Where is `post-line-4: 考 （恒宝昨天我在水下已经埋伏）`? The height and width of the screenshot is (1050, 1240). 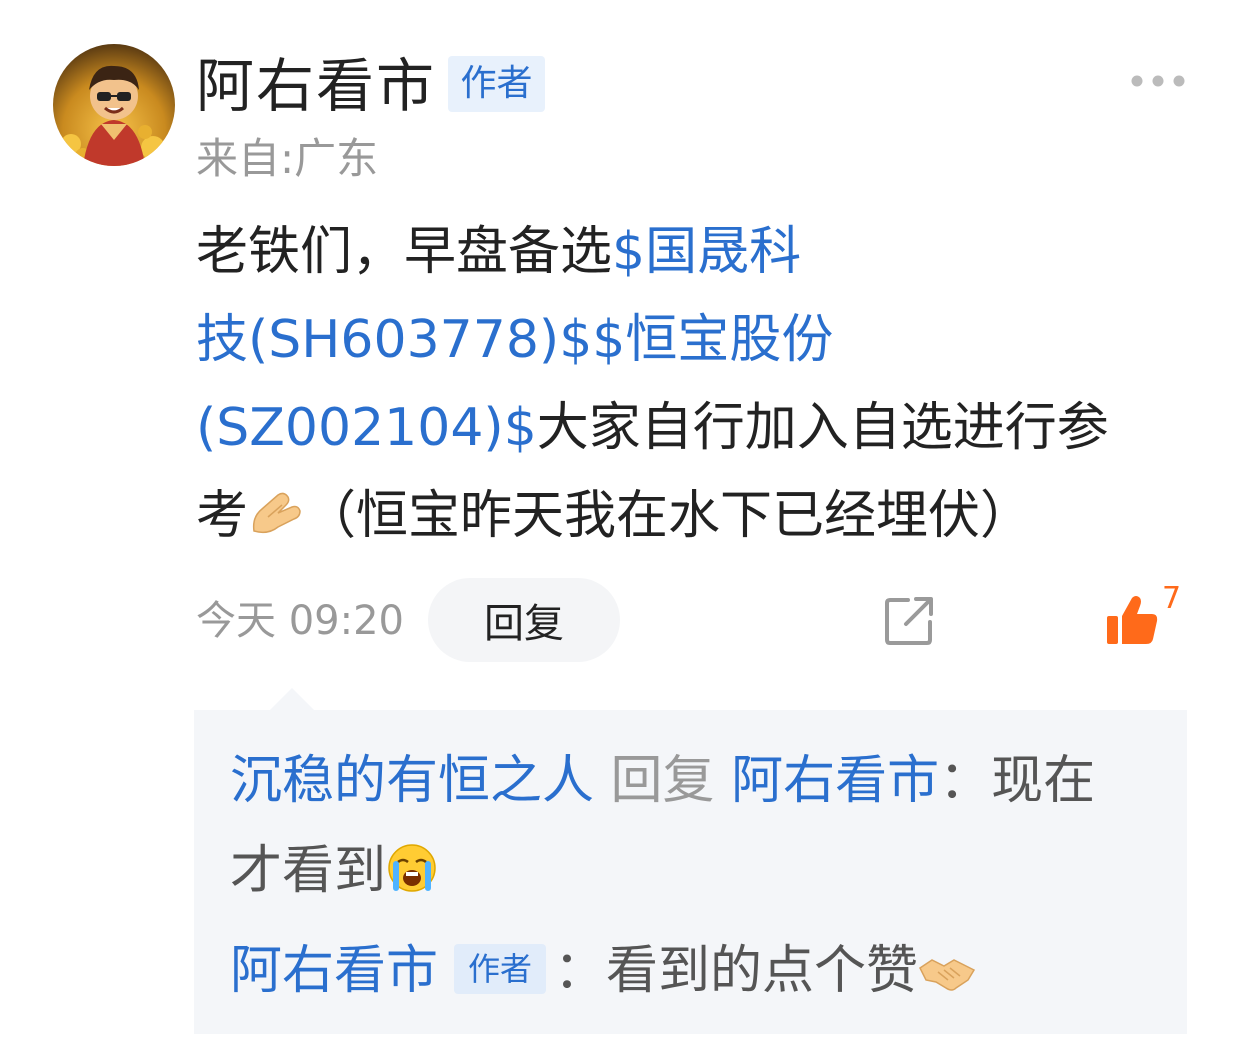
post-line-4: 考 （恒宝昨天我在水下已经埋伏） is located at coordinates (696, 516).